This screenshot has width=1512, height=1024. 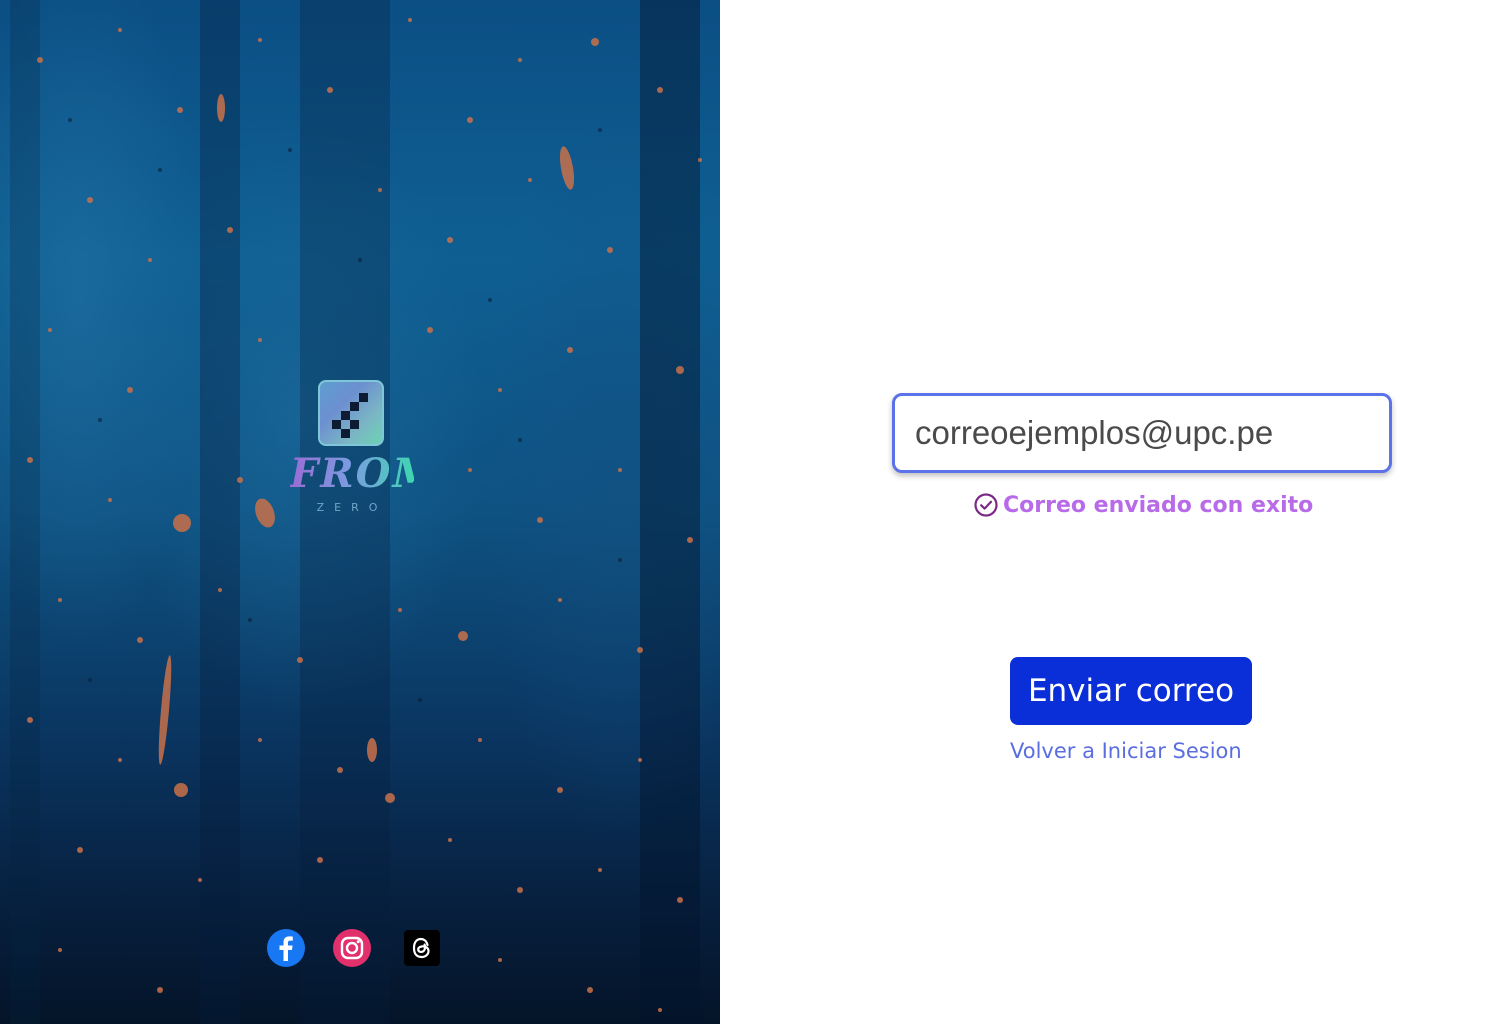 What do you see at coordinates (986, 505) in the screenshot?
I see `check-circle-icon` at bounding box center [986, 505].